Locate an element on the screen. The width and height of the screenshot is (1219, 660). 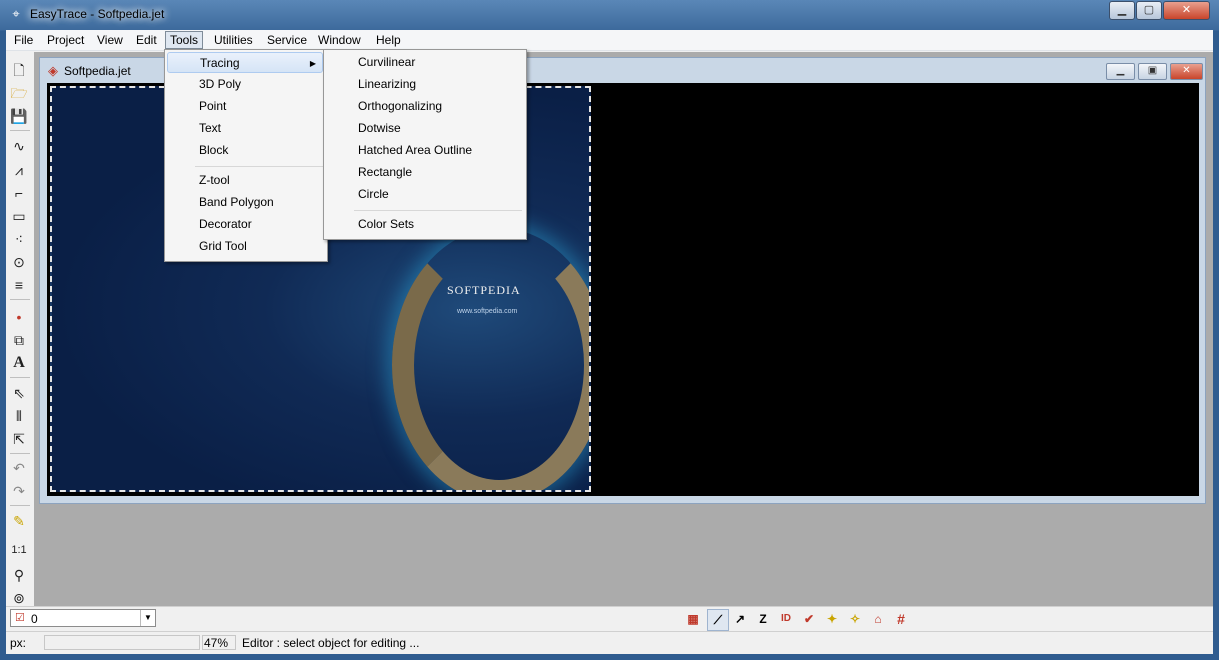
layer-combo: ☑ 0 ▼ is located at coordinates (83, 618).